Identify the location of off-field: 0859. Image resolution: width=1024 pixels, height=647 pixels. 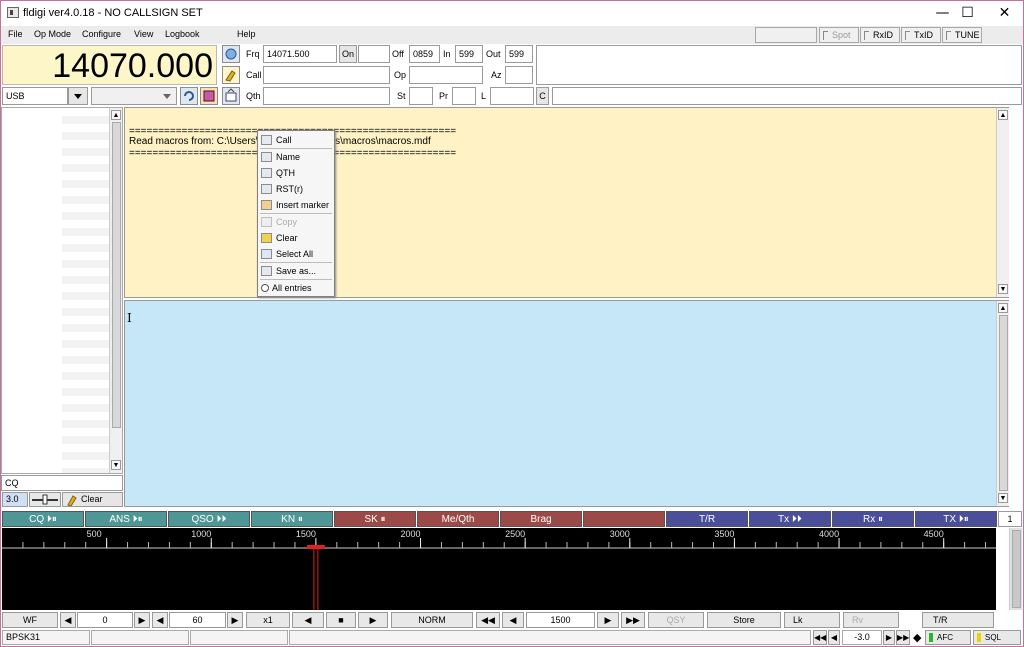
(424, 54).